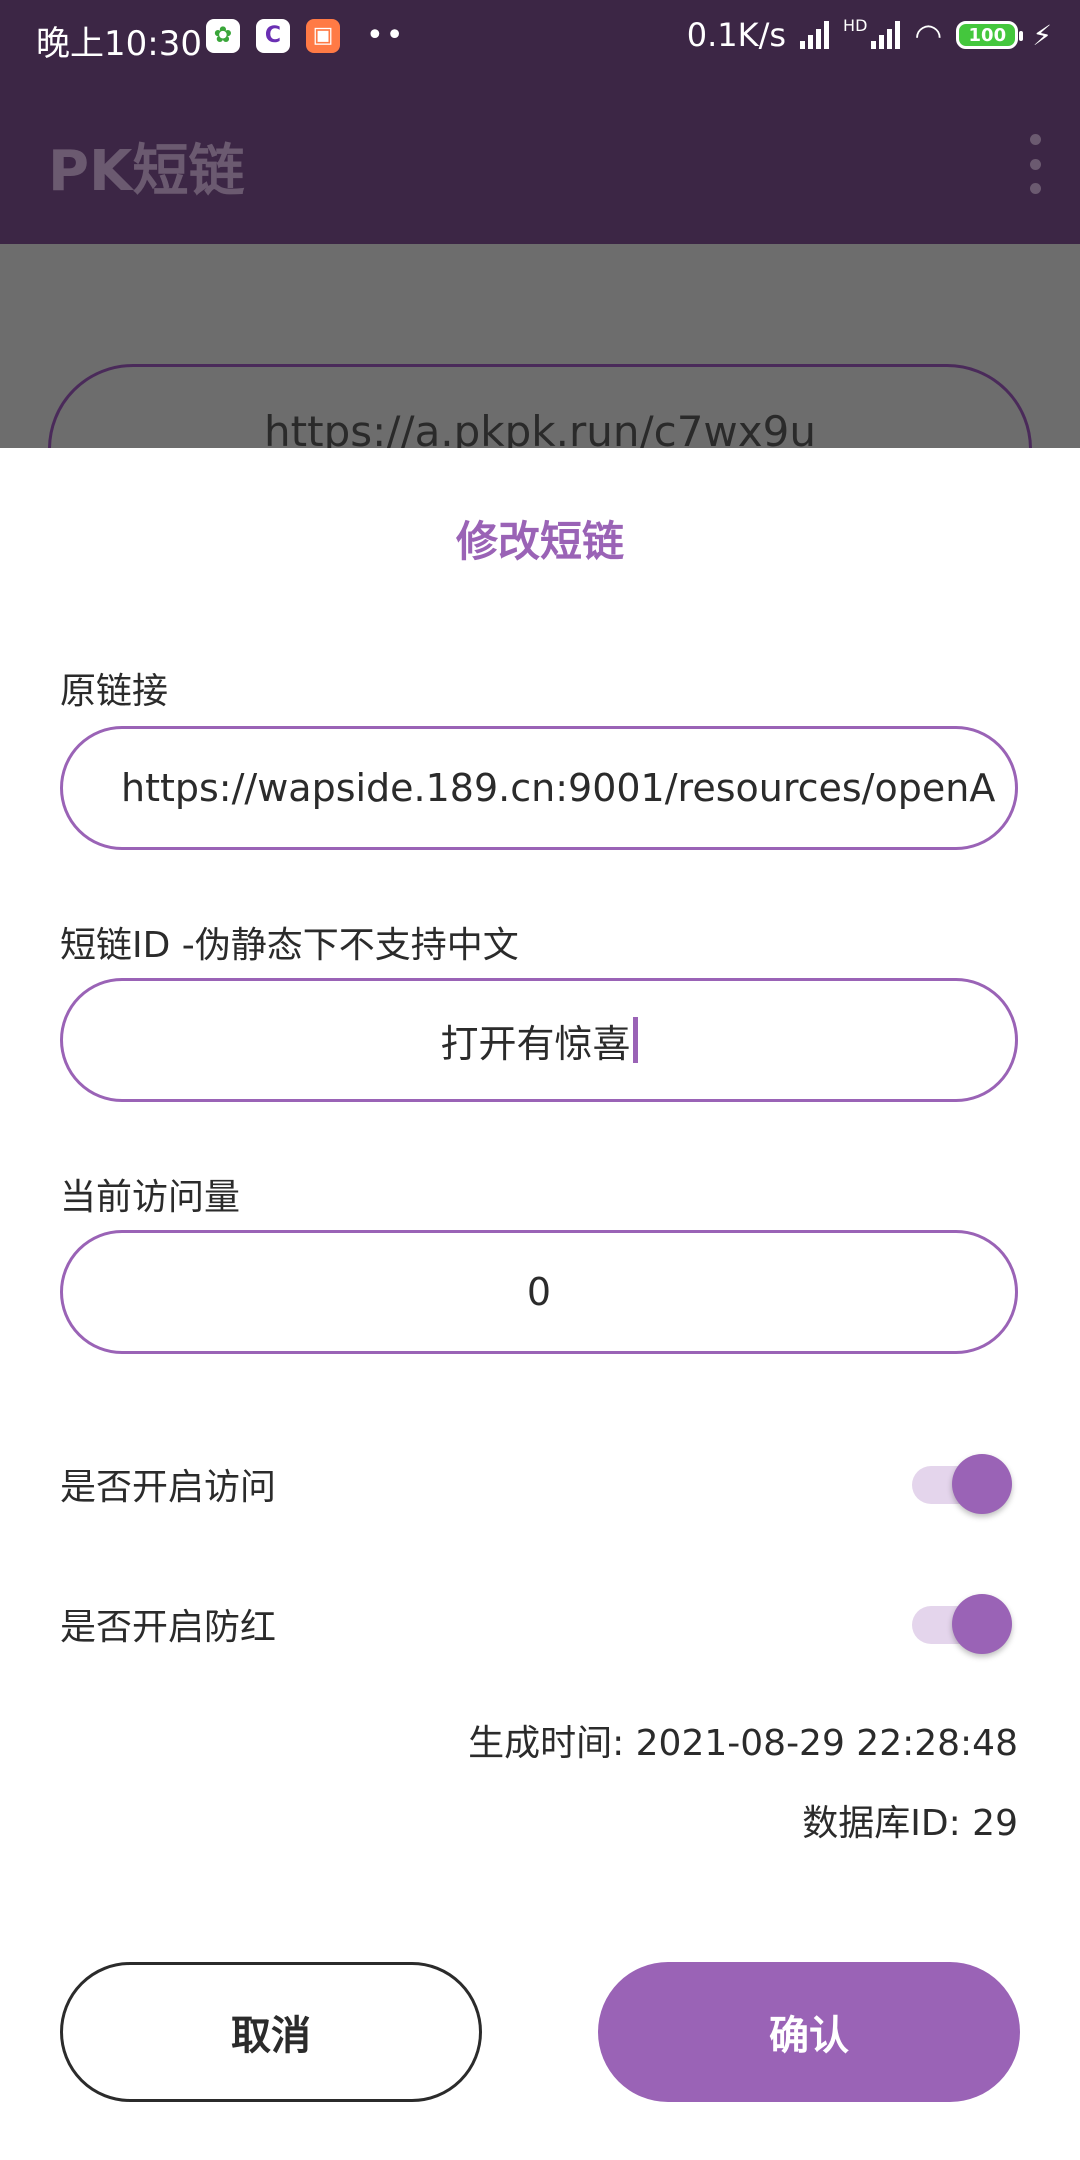  What do you see at coordinates (535, 1043) in the screenshot?
I see `short-id-value: 打开有惊喜` at bounding box center [535, 1043].